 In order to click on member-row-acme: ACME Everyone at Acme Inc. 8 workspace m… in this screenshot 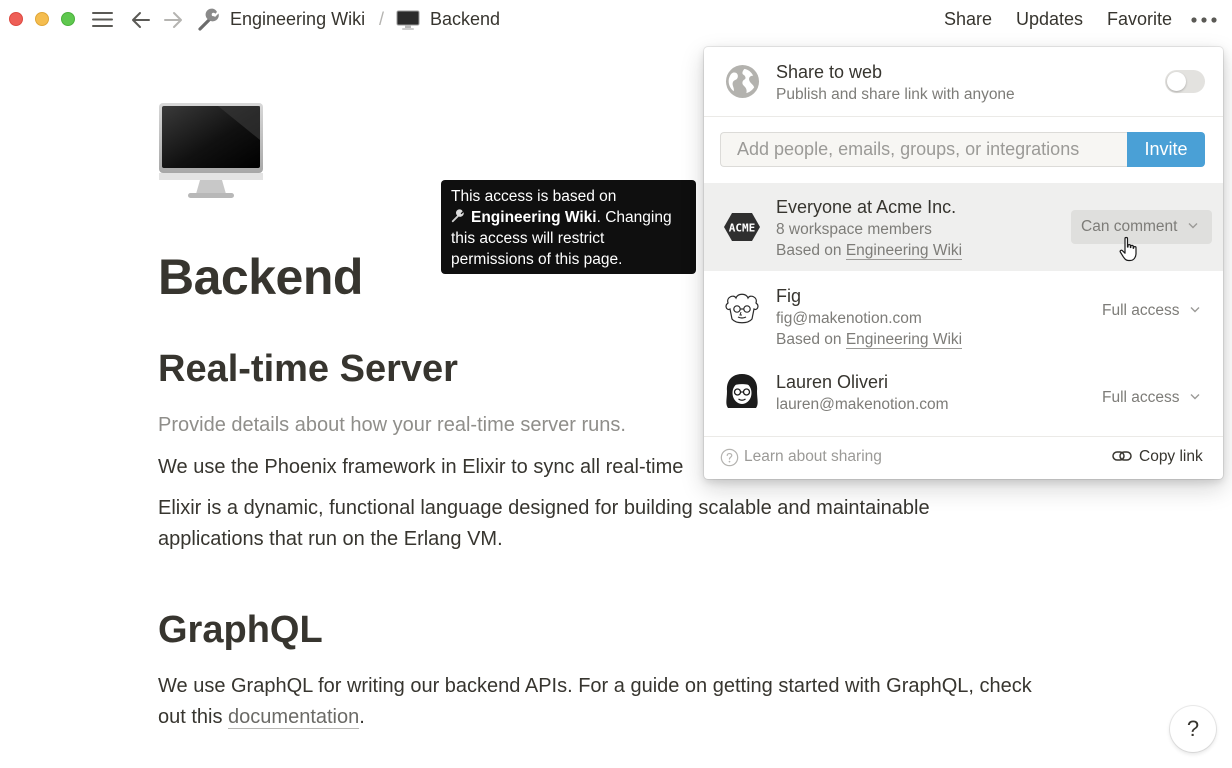, I will do `click(963, 227)`.